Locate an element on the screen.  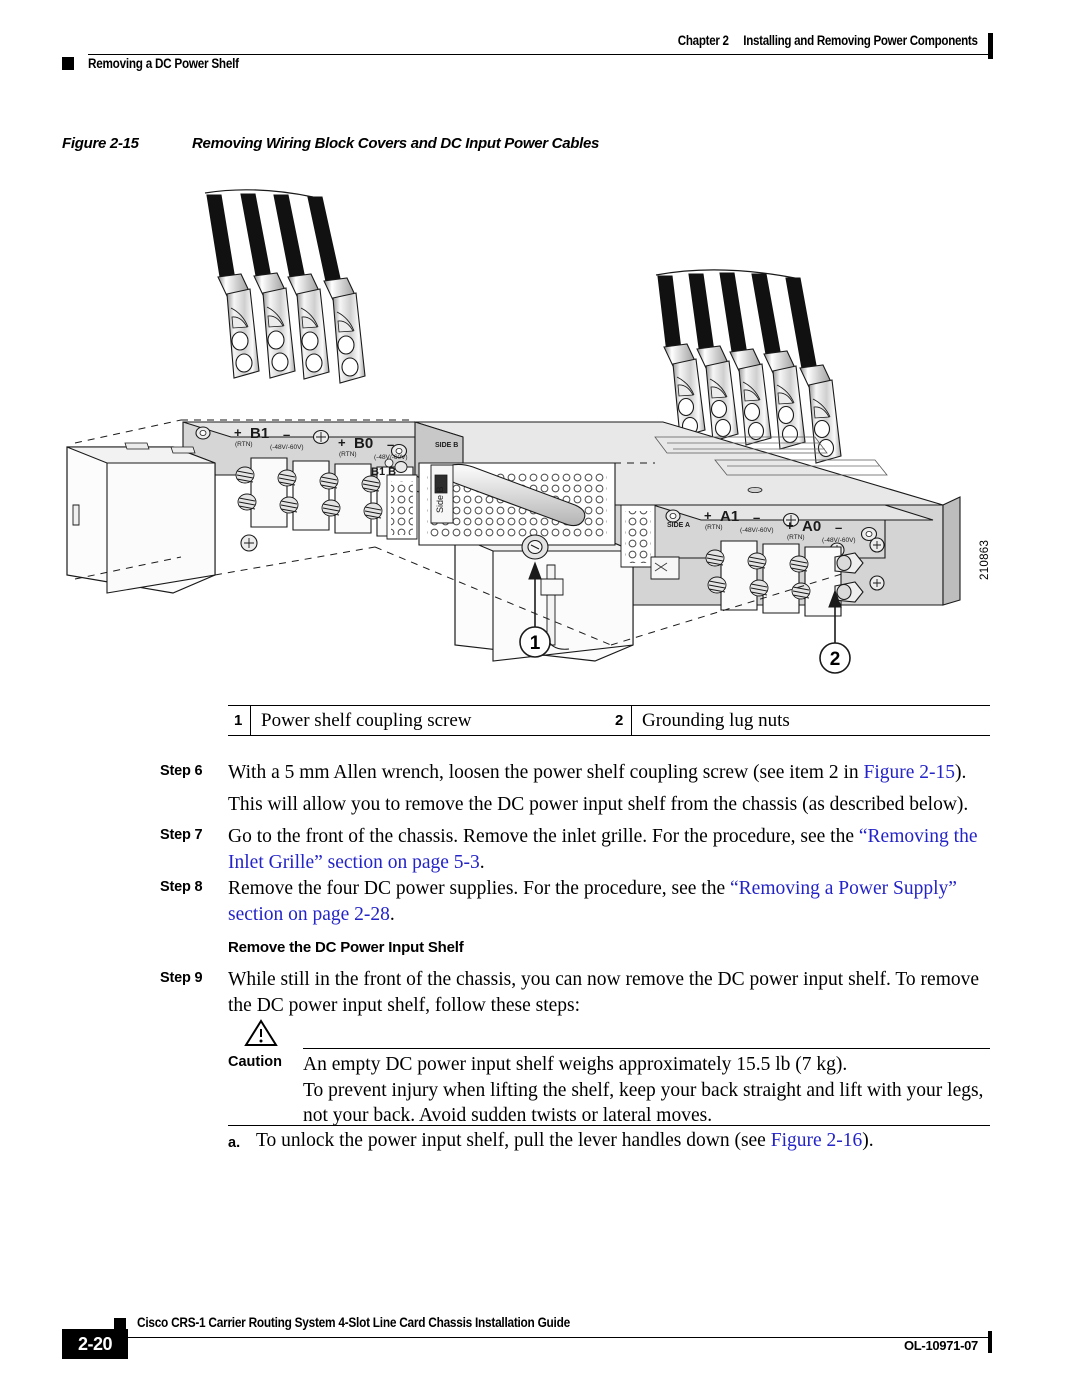
label-side-b: Side B is located at coordinates (440, 499).